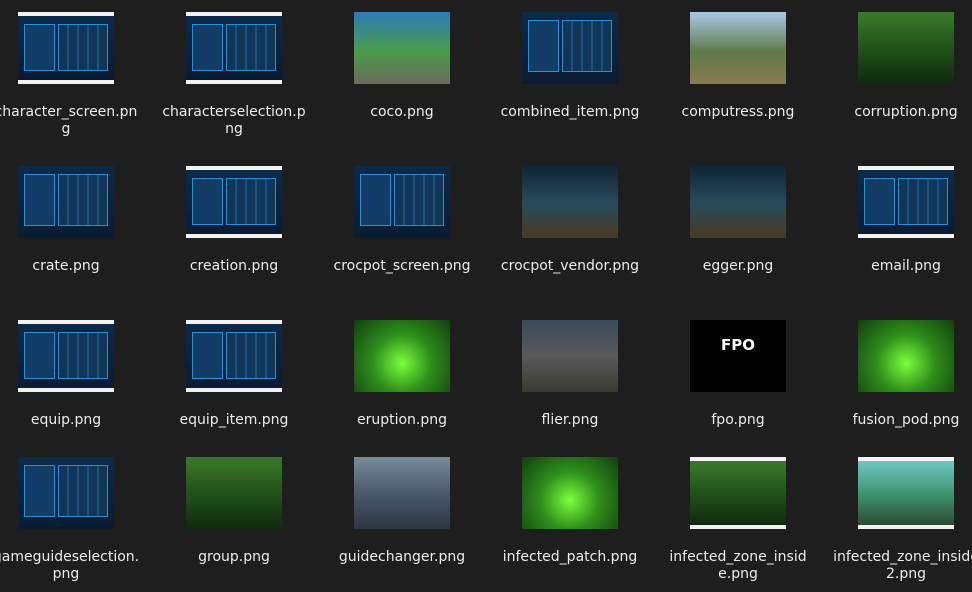 Image resolution: width=972 pixels, height=592 pixels. What do you see at coordinates (738, 112) in the screenshot?
I see `file-name-label: computress.png` at bounding box center [738, 112].